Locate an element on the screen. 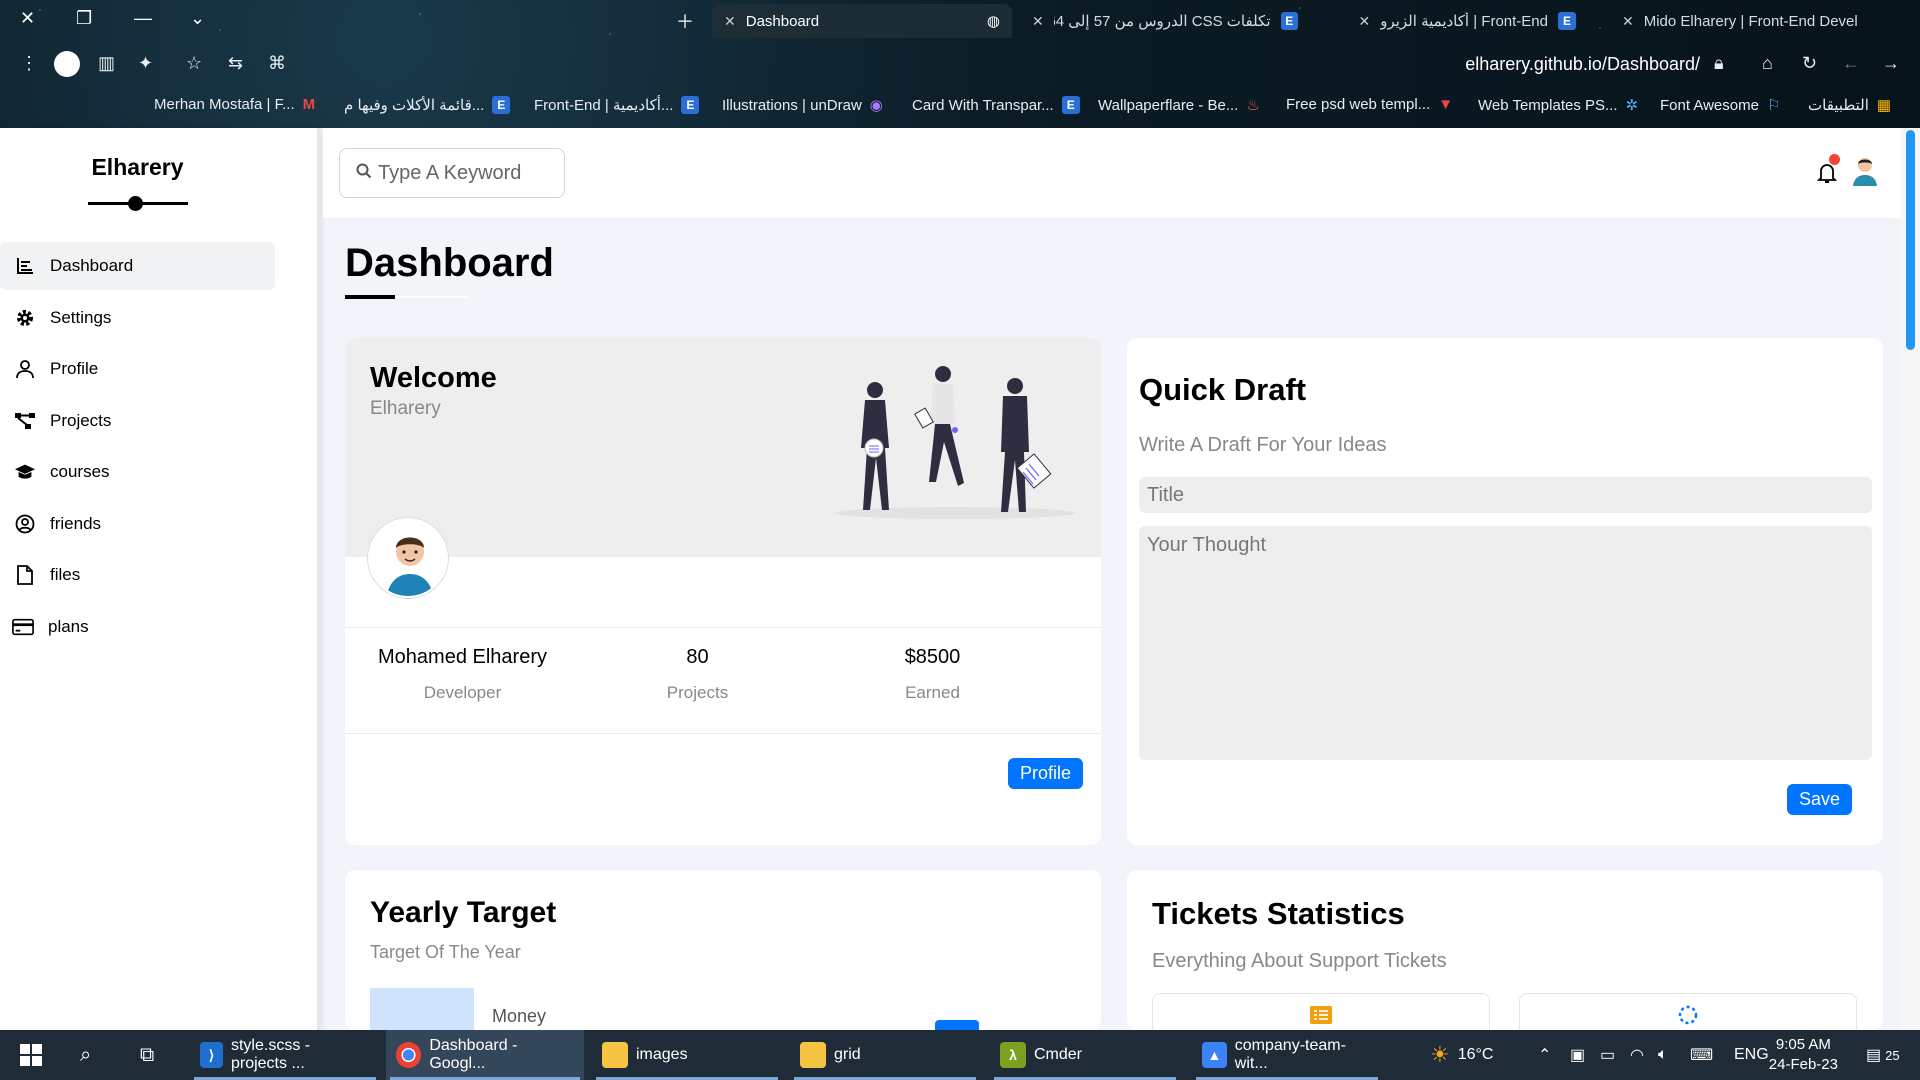  share-icon: ⇆ is located at coordinates (235, 63).